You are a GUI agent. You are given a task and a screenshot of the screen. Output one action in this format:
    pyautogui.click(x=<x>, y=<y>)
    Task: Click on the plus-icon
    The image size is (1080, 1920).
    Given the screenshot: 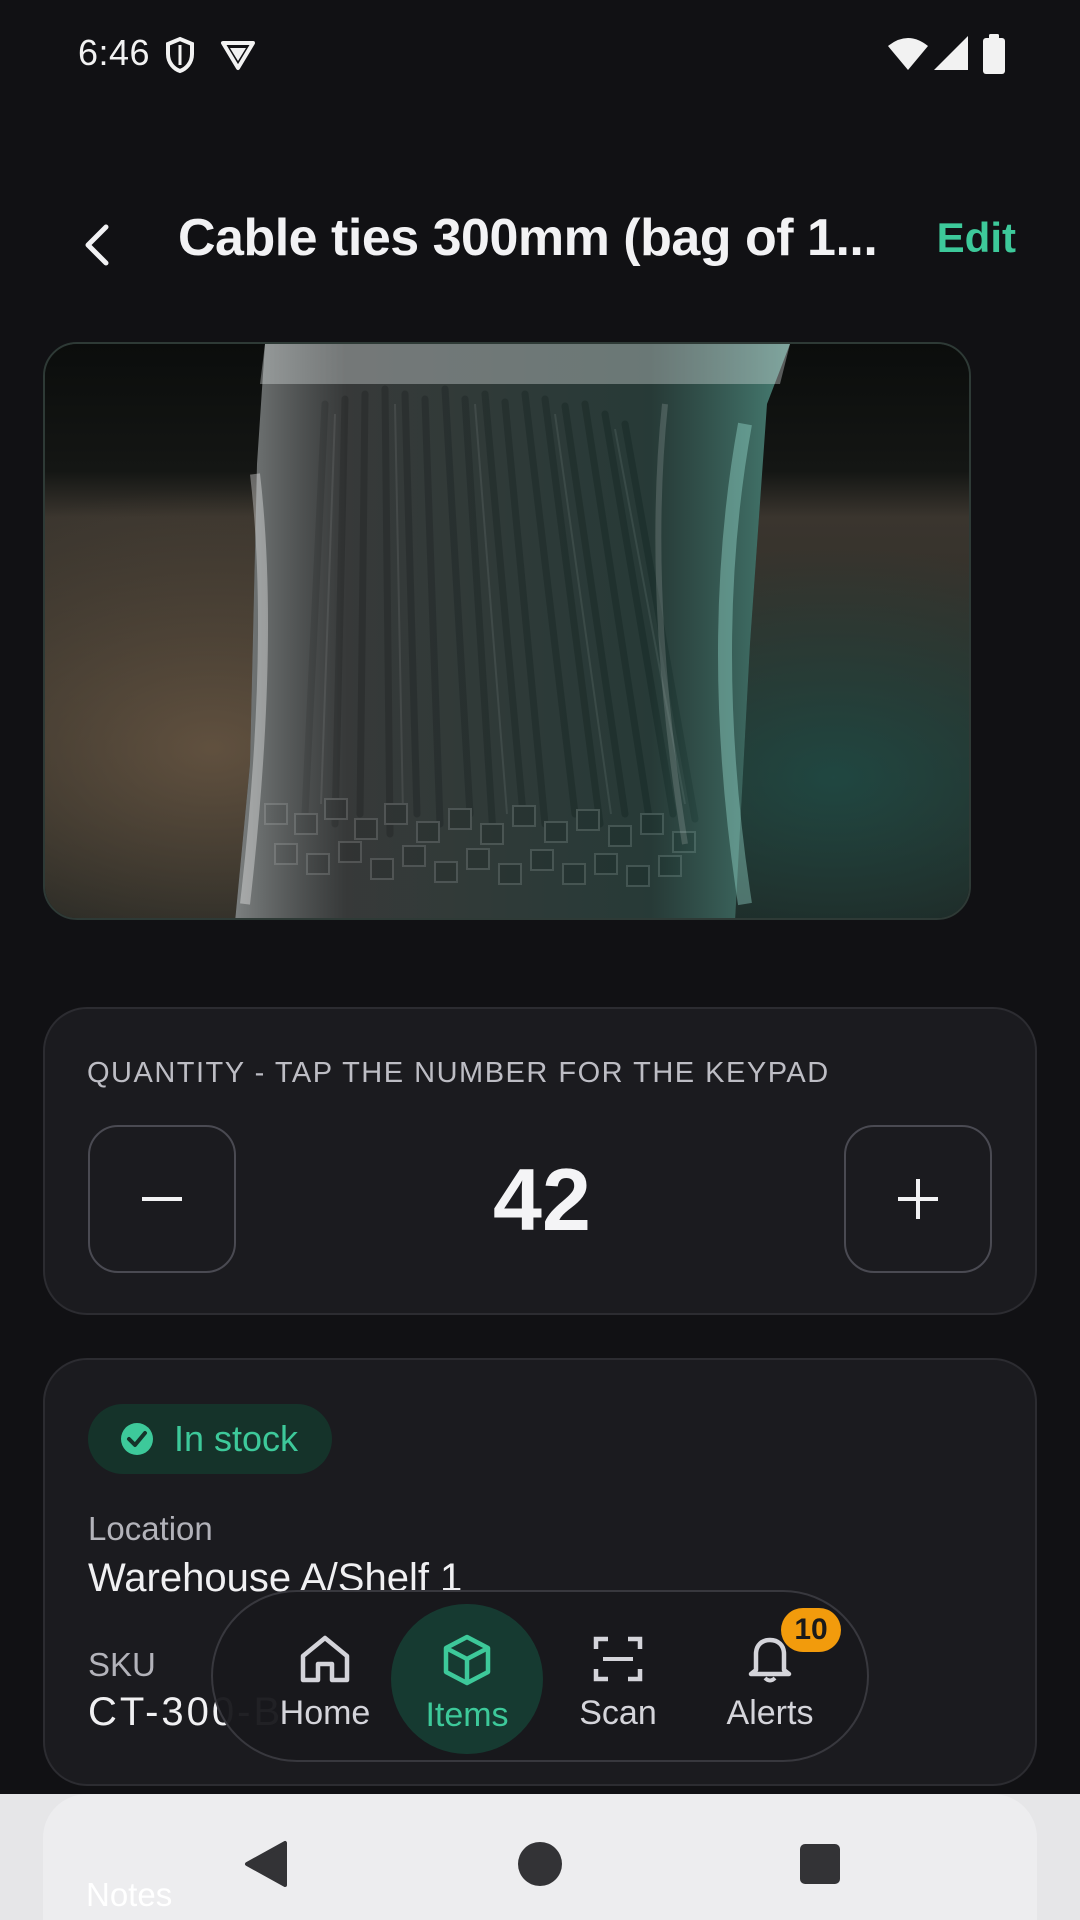 What is the action you would take?
    pyautogui.click(x=918, y=1199)
    